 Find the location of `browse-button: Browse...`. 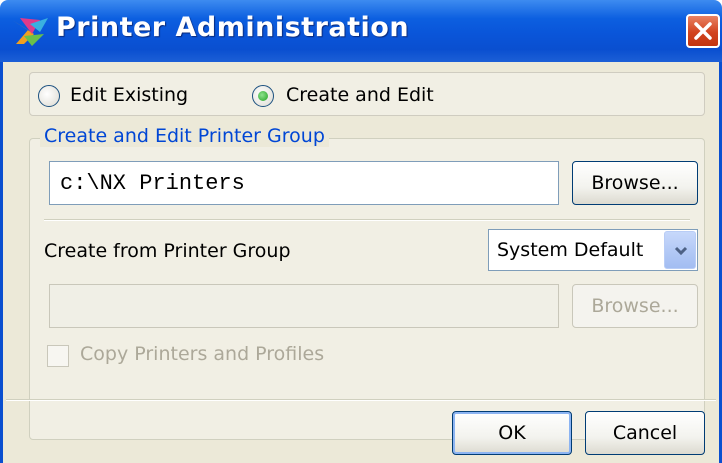

browse-button: Browse... is located at coordinates (635, 183).